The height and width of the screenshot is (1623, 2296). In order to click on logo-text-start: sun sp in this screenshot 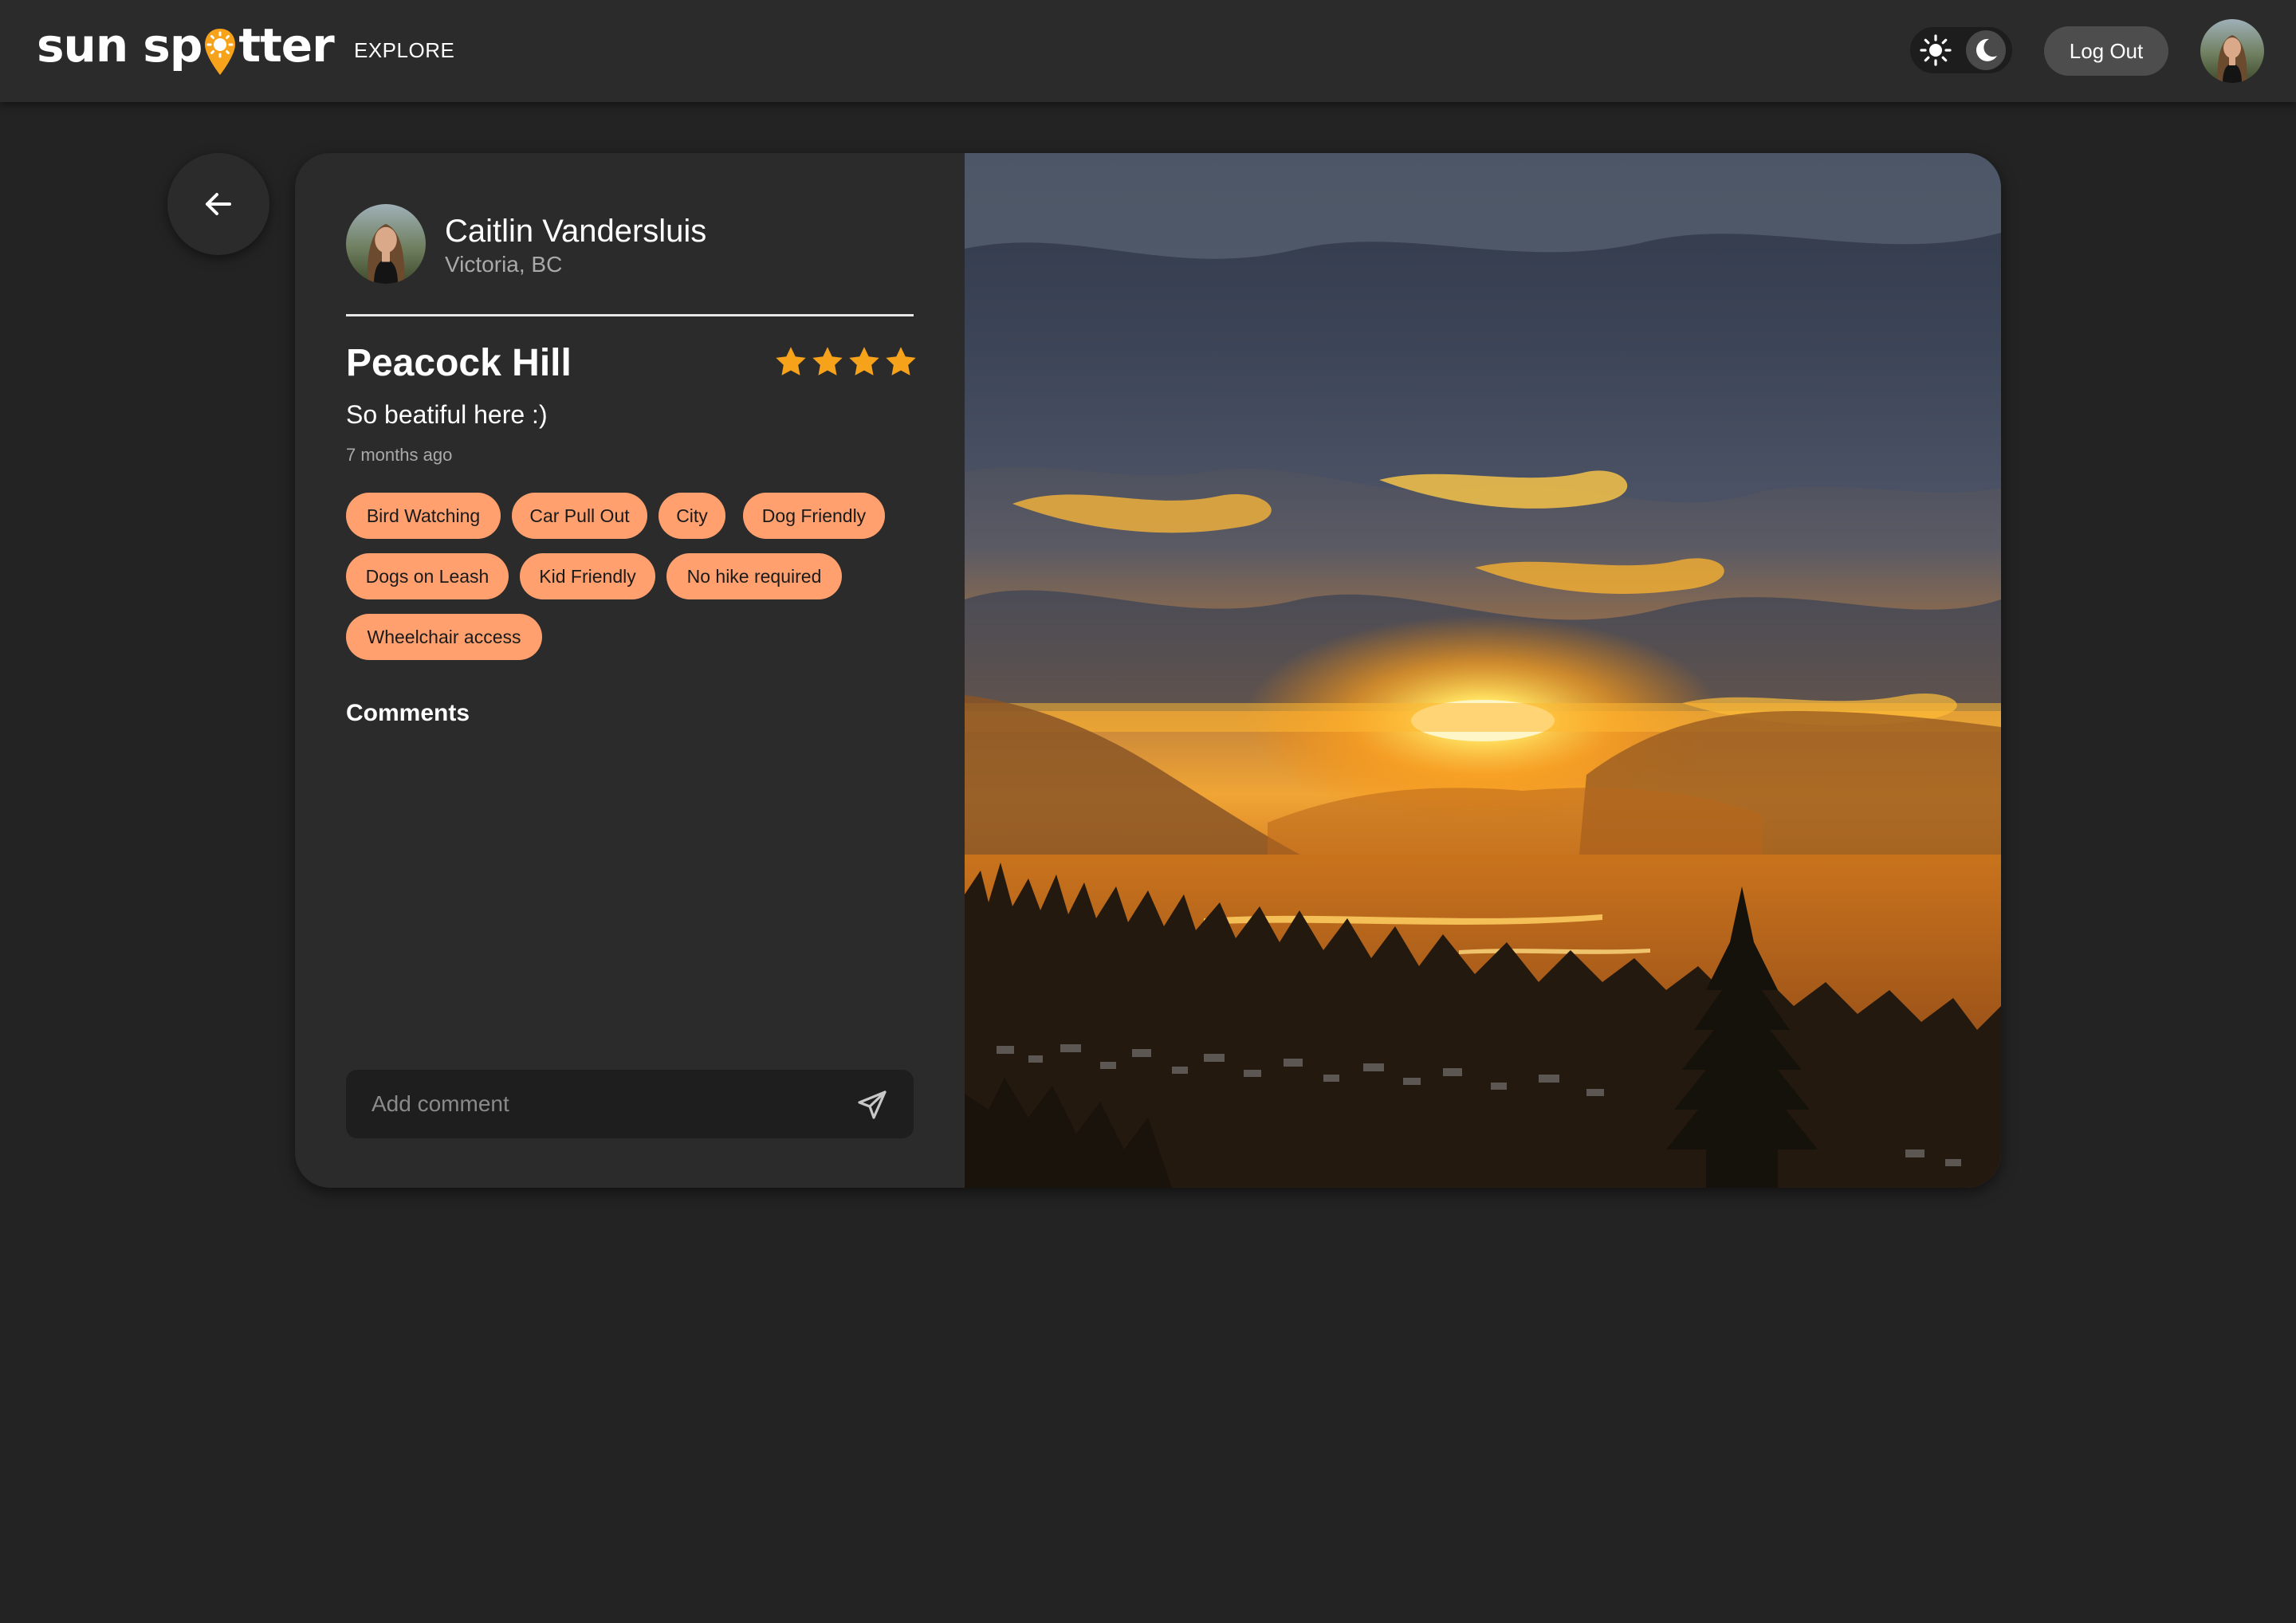, I will do `click(119, 45)`.